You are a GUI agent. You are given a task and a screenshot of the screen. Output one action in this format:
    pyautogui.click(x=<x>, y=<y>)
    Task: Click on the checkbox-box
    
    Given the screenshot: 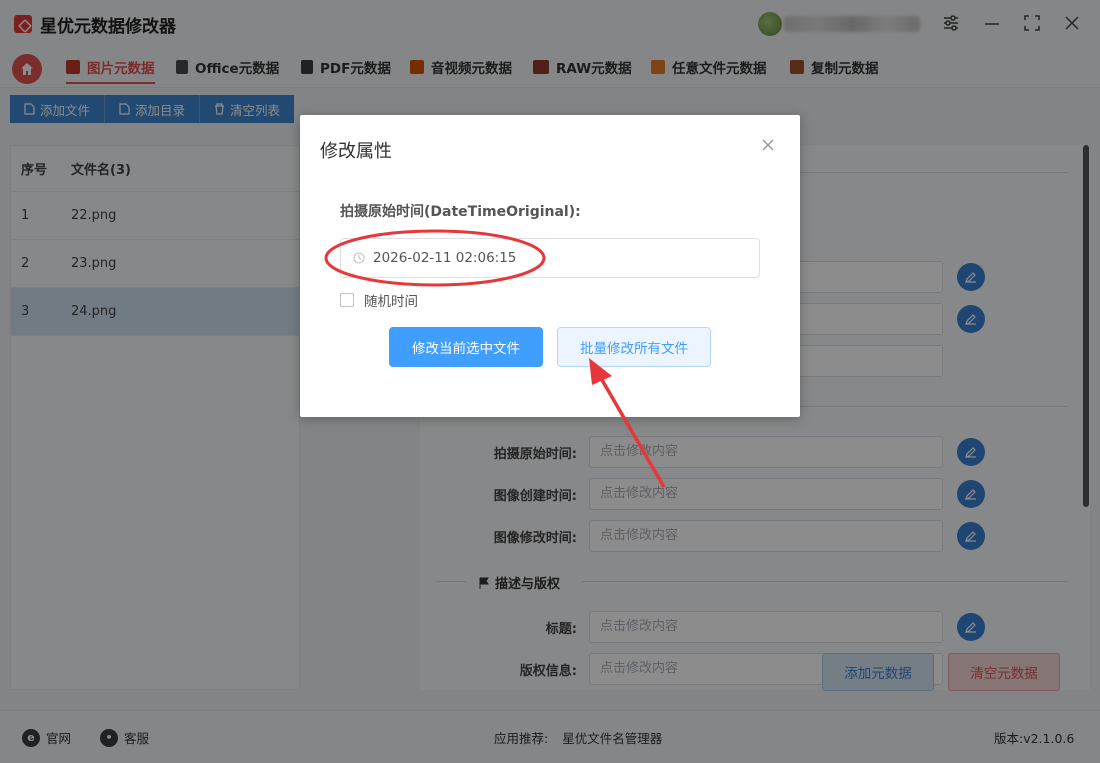 What is the action you would take?
    pyautogui.click(x=347, y=300)
    